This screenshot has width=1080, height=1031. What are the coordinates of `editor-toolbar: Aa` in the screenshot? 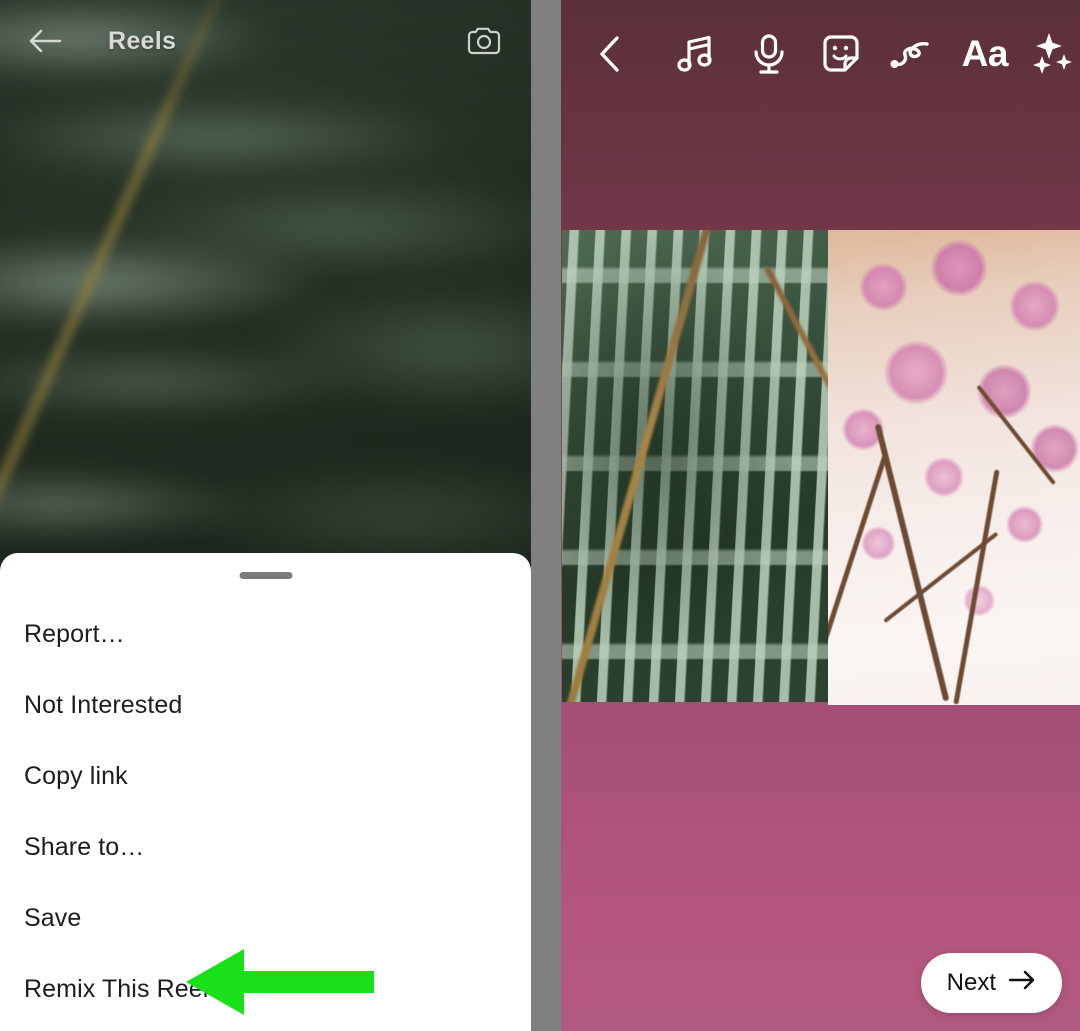 It's located at (820, 54).